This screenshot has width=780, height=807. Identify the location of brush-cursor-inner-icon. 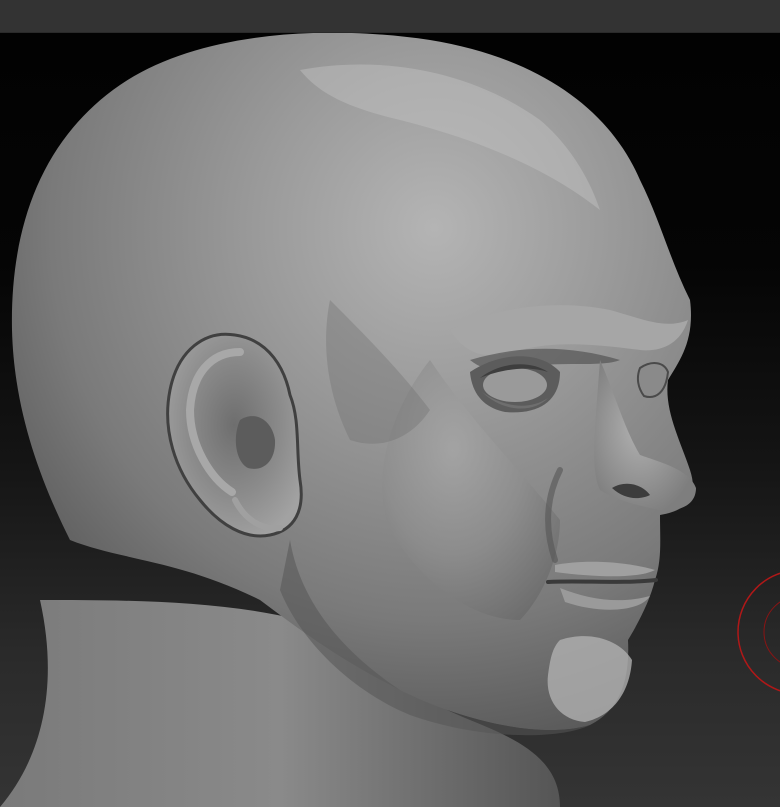
(771, 632).